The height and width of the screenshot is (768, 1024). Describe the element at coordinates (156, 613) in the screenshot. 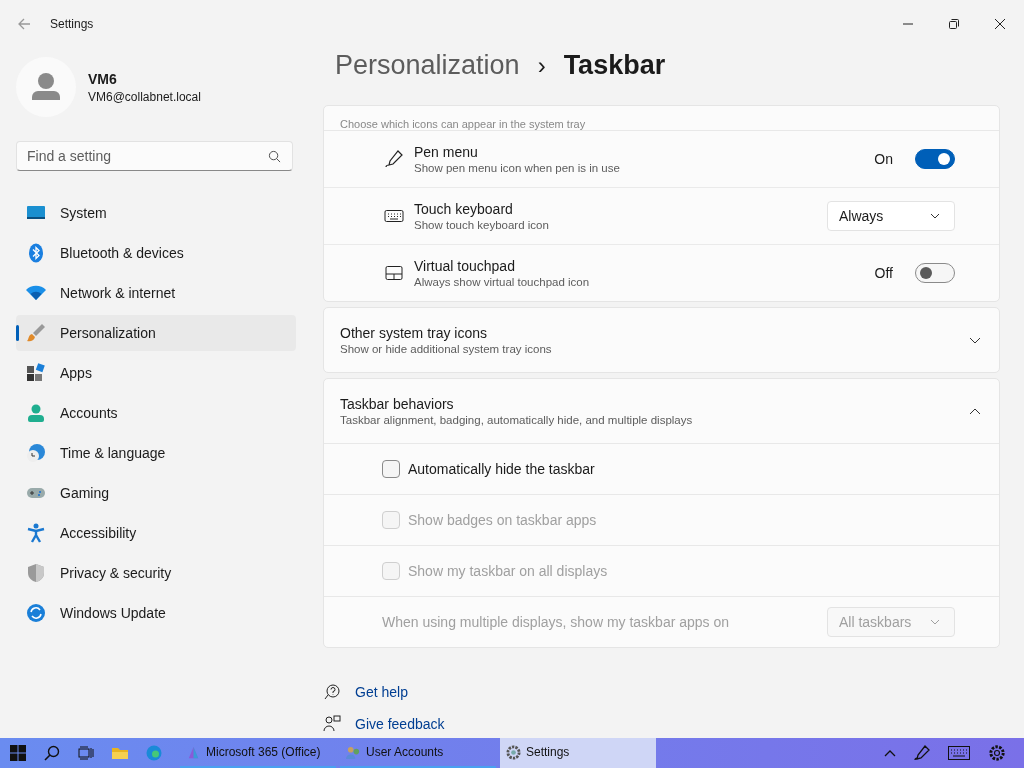

I see `sidebar-item: Windows Update` at that location.